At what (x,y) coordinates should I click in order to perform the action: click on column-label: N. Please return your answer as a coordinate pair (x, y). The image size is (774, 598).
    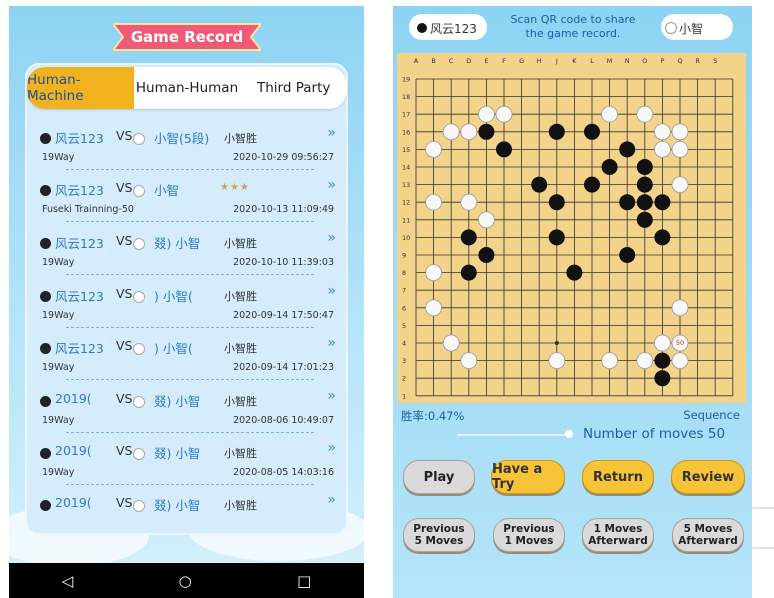
    Looking at the image, I should click on (627, 61).